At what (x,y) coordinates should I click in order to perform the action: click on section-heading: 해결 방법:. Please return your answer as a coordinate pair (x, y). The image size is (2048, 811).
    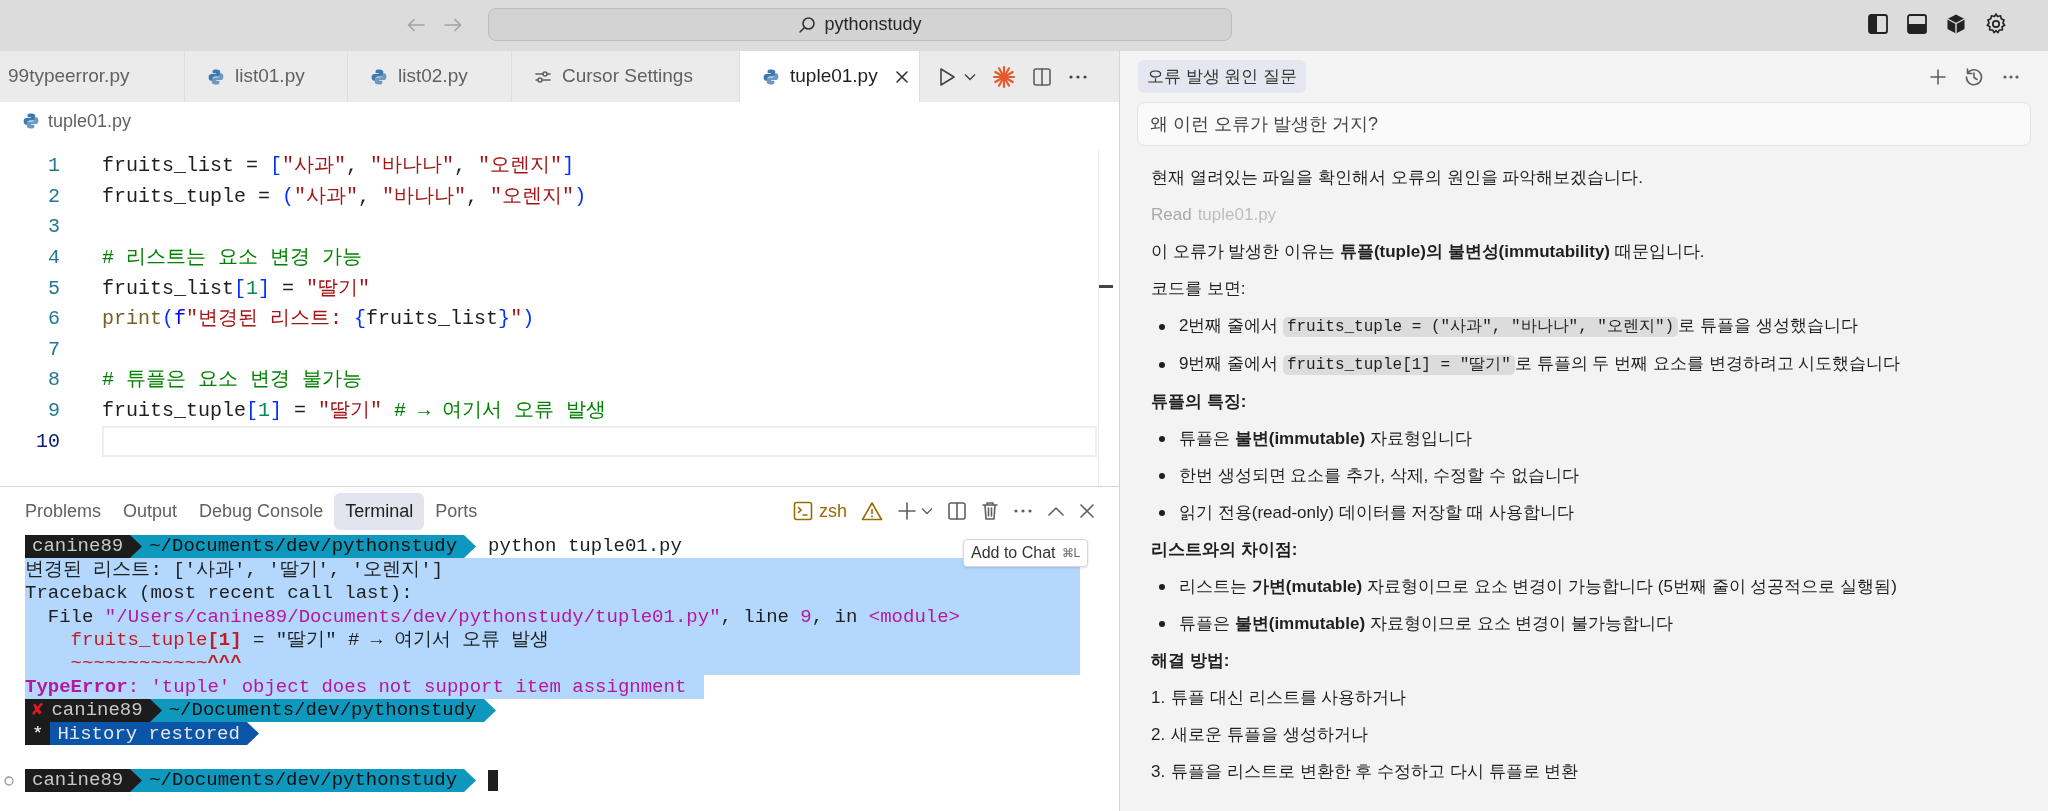
    Looking at the image, I should click on (1191, 661).